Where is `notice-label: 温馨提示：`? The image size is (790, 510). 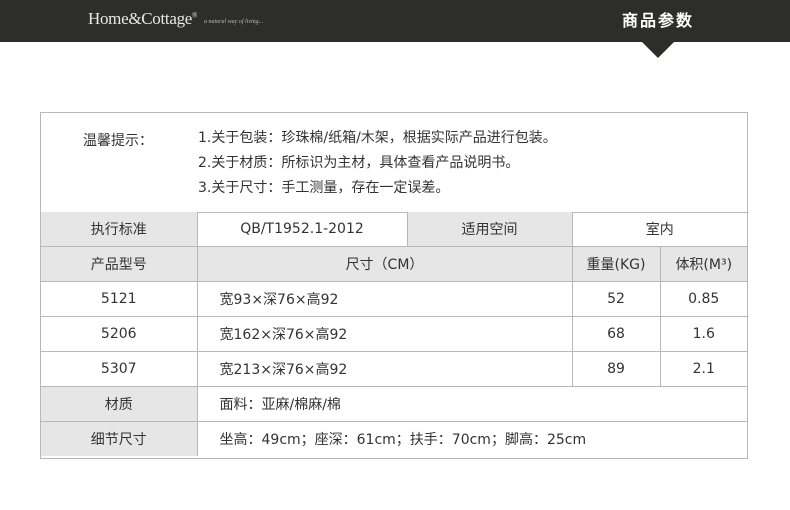 notice-label: 温馨提示： is located at coordinates (118, 141).